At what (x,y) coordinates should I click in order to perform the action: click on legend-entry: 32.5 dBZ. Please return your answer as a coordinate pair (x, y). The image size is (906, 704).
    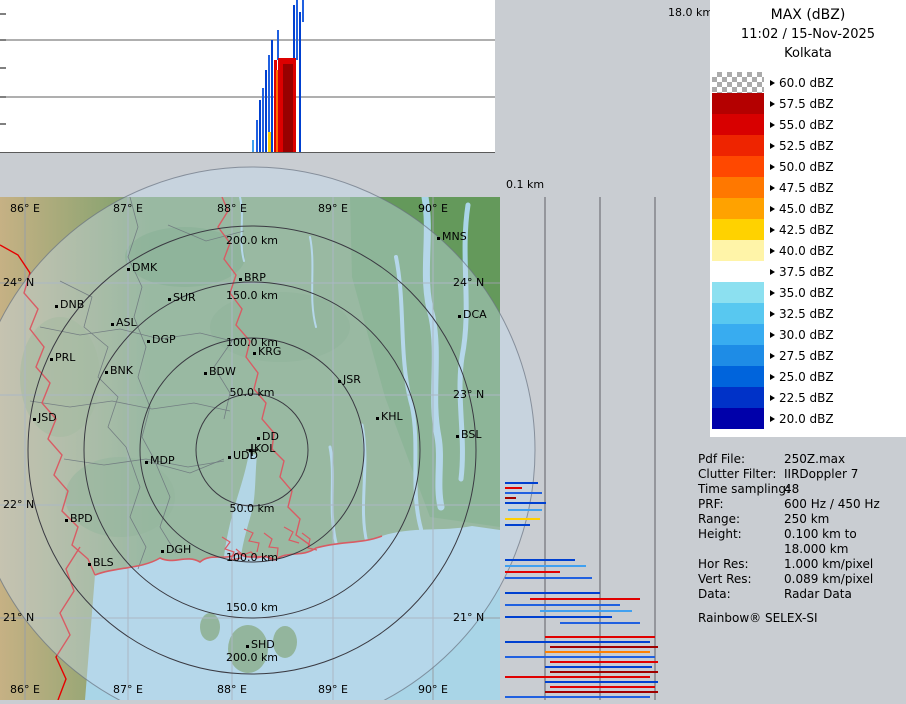
    Looking at the image, I should click on (808, 313).